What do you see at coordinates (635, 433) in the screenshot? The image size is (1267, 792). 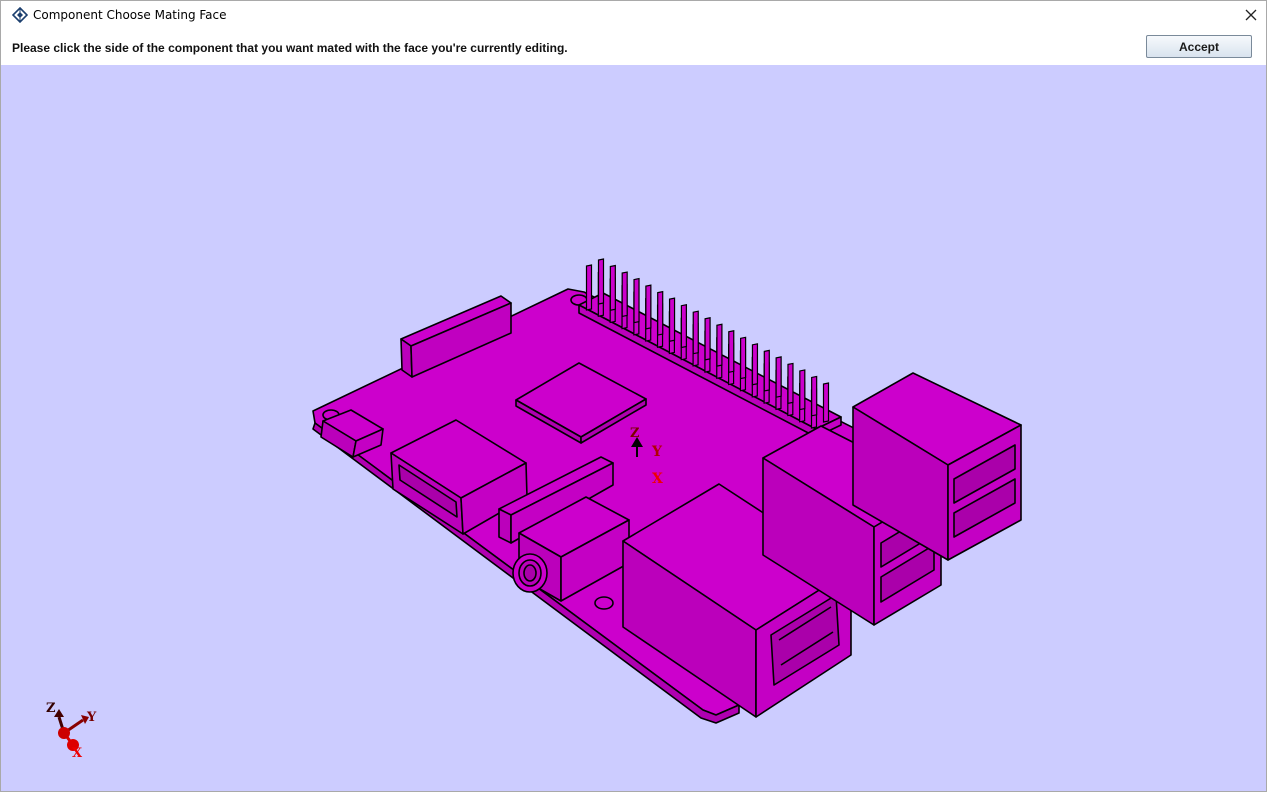 I see `axis-label-z: Z` at bounding box center [635, 433].